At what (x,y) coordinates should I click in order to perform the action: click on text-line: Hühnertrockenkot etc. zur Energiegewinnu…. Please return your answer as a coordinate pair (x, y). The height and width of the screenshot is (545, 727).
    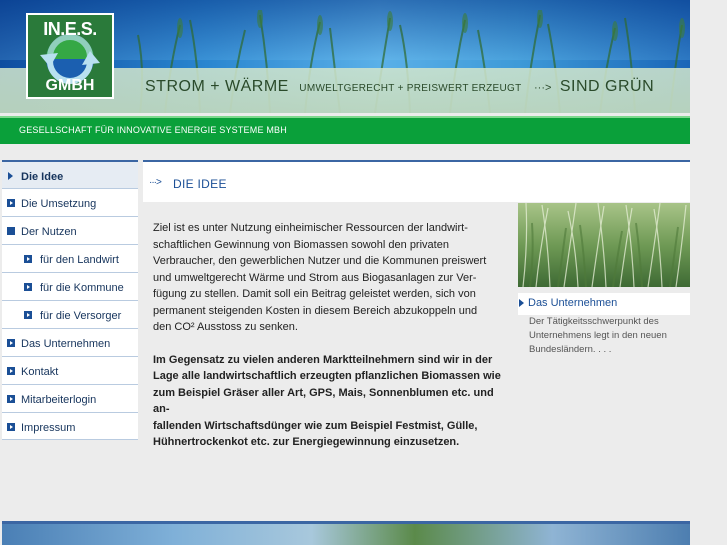
    Looking at the image, I should click on (306, 442).